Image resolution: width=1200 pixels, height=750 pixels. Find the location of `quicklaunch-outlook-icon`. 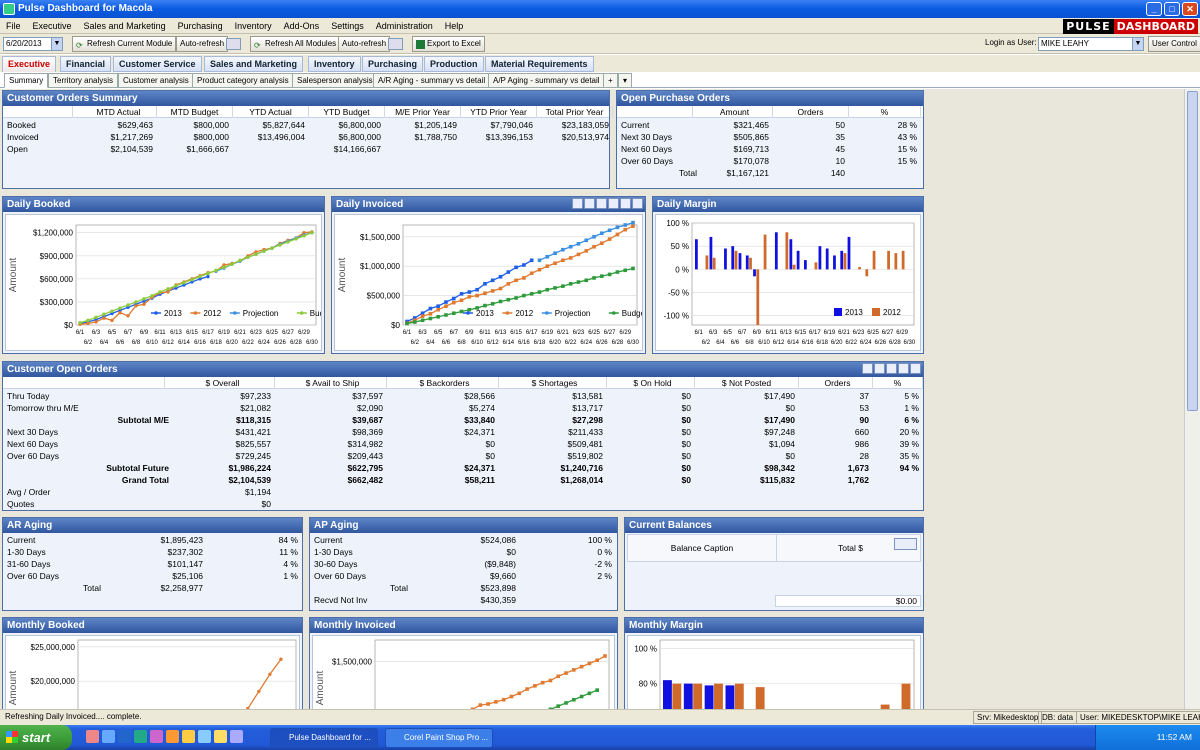

quicklaunch-outlook-icon is located at coordinates (92, 736).